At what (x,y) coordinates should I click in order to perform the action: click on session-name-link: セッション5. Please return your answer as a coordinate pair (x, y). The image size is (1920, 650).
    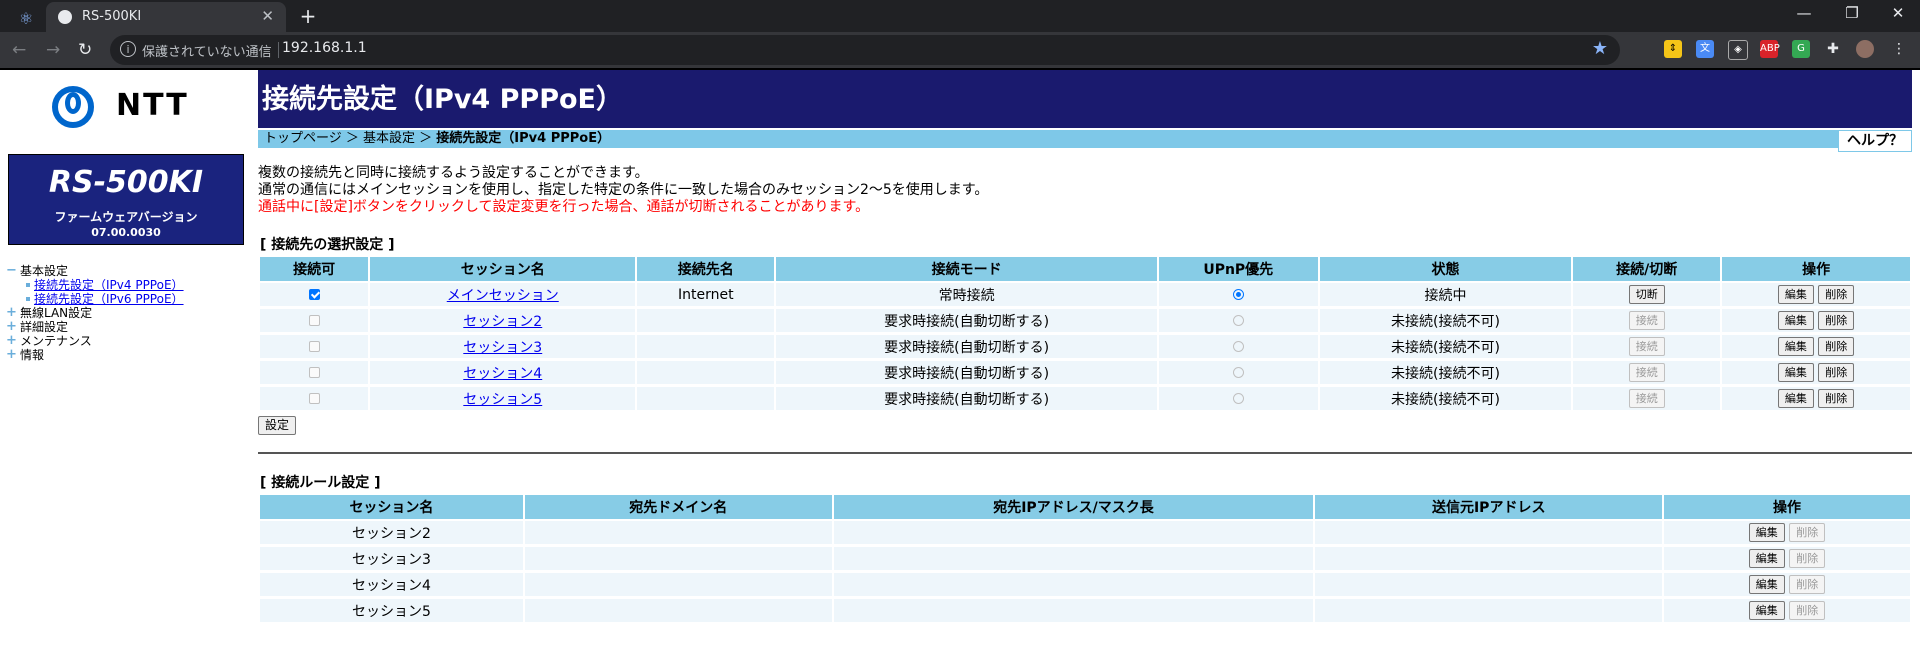
    Looking at the image, I should click on (502, 400).